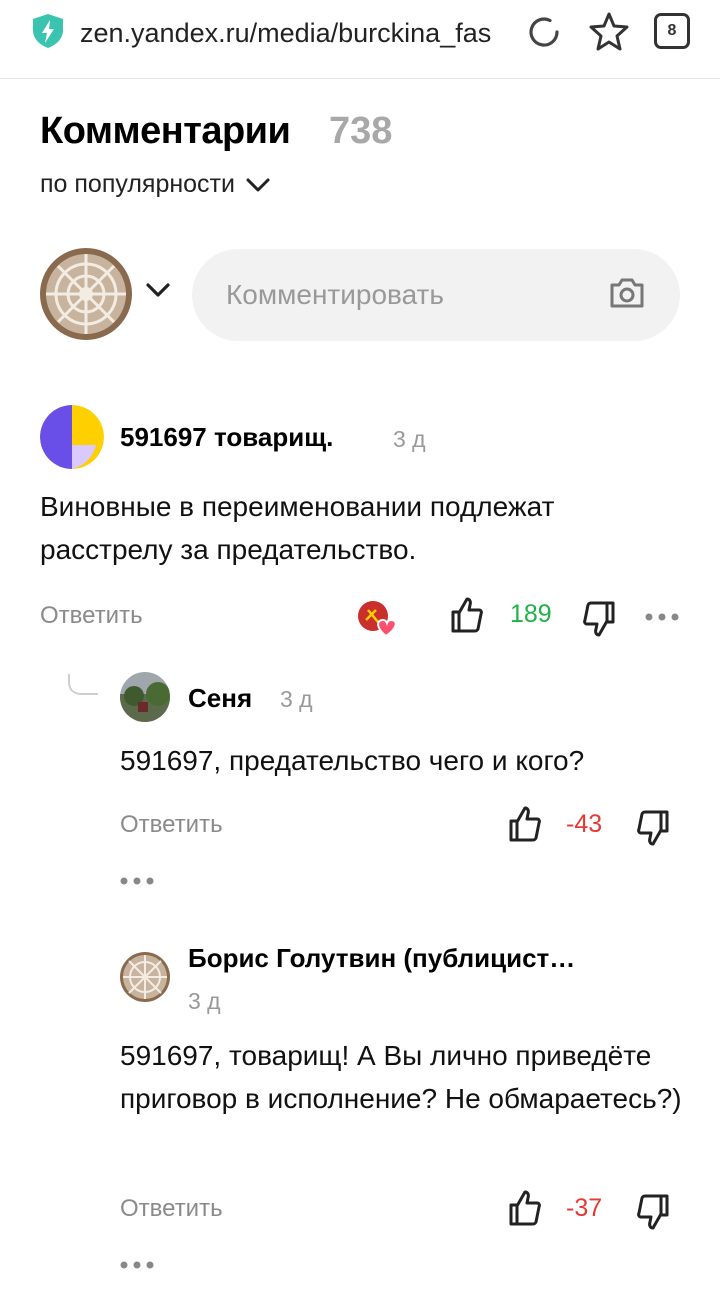 Image resolution: width=720 pixels, height=1312 pixels. What do you see at coordinates (83, 684) in the screenshot?
I see `reply-thread-line` at bounding box center [83, 684].